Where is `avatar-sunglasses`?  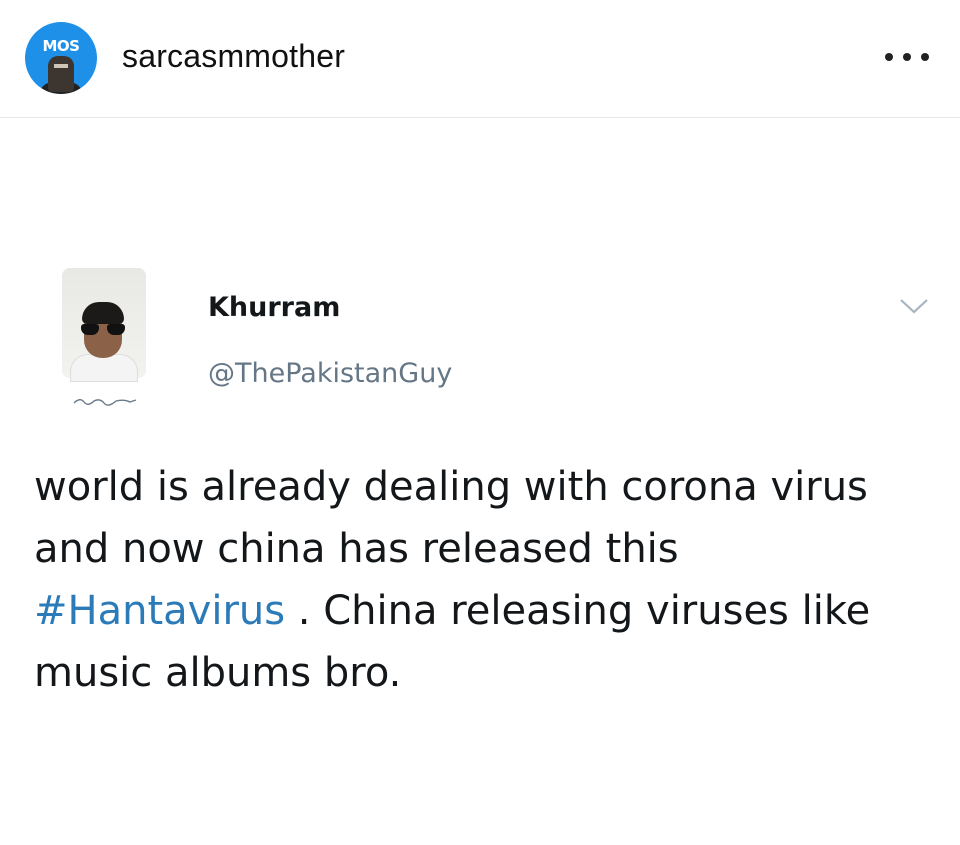 avatar-sunglasses is located at coordinates (103, 330).